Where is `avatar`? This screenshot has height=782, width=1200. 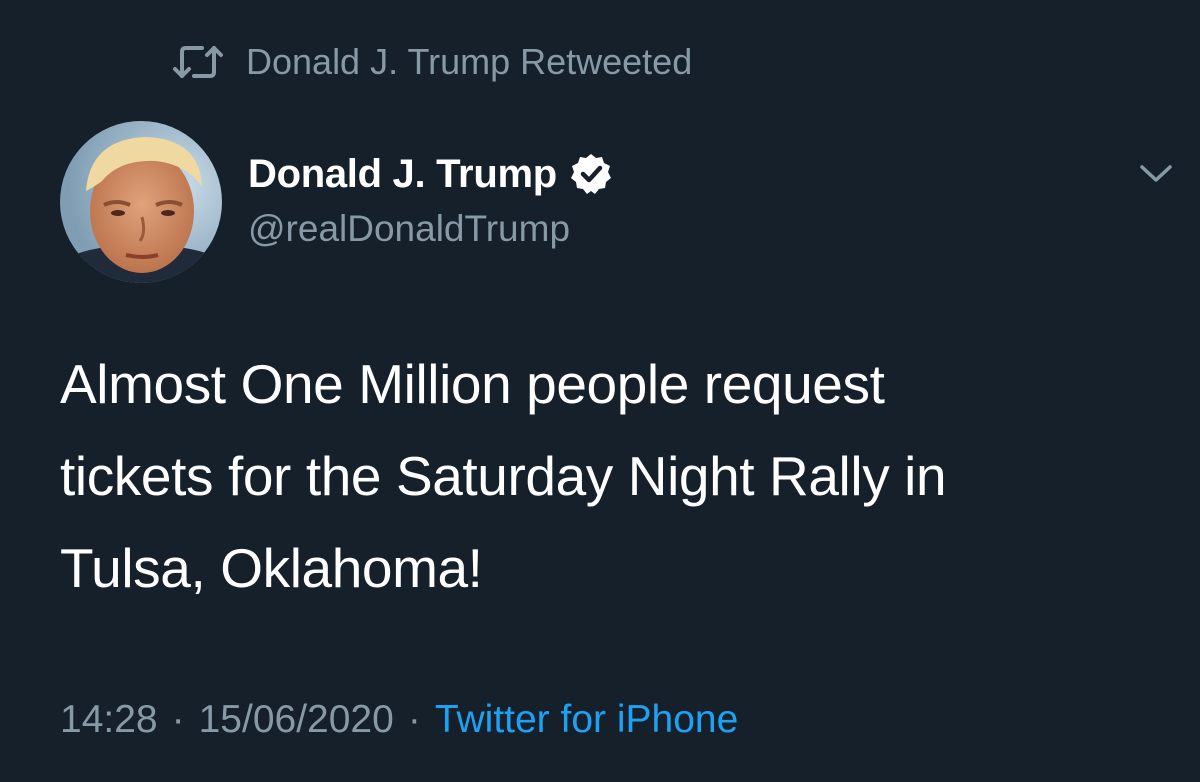 avatar is located at coordinates (141, 202).